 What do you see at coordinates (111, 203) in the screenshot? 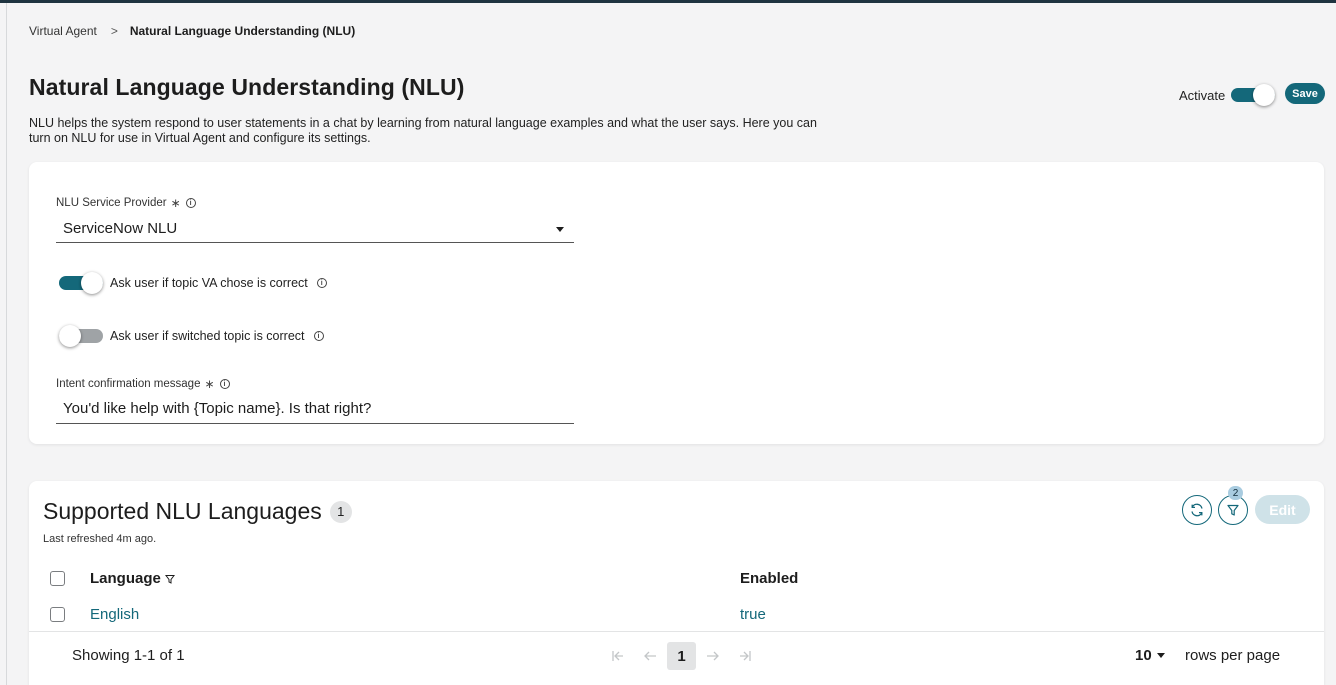
I see `provider-label: NLU Service Provider` at bounding box center [111, 203].